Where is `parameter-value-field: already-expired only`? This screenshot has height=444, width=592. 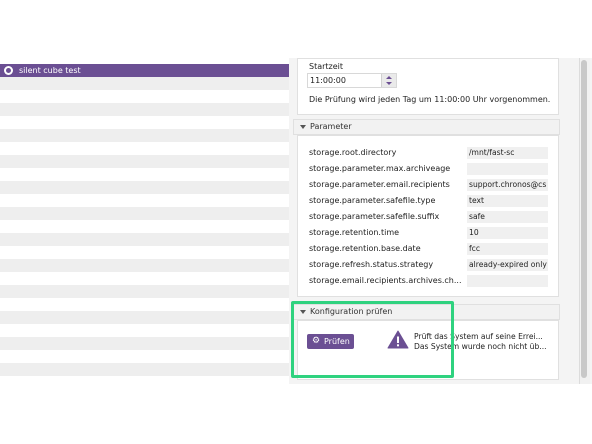 parameter-value-field: already-expired only is located at coordinates (507, 265).